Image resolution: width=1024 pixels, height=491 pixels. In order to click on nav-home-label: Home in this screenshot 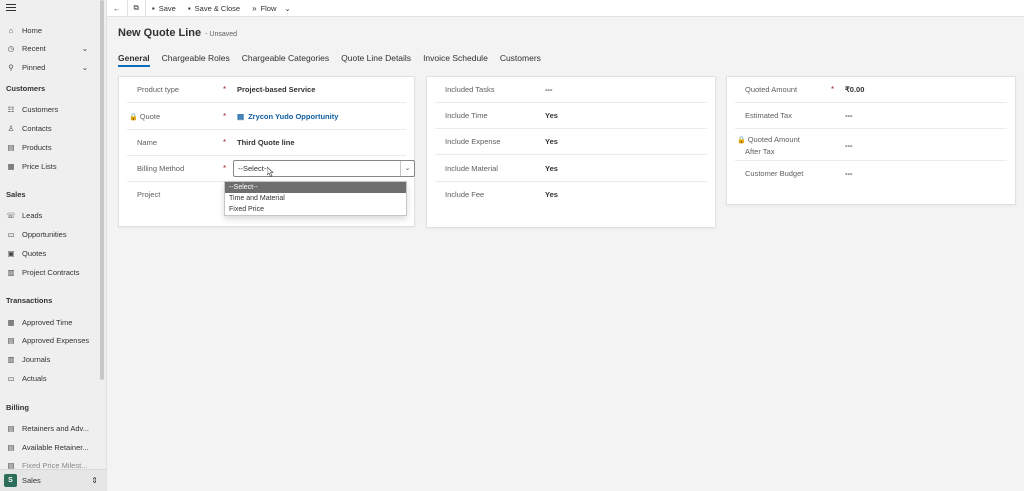, I will do `click(32, 30)`.